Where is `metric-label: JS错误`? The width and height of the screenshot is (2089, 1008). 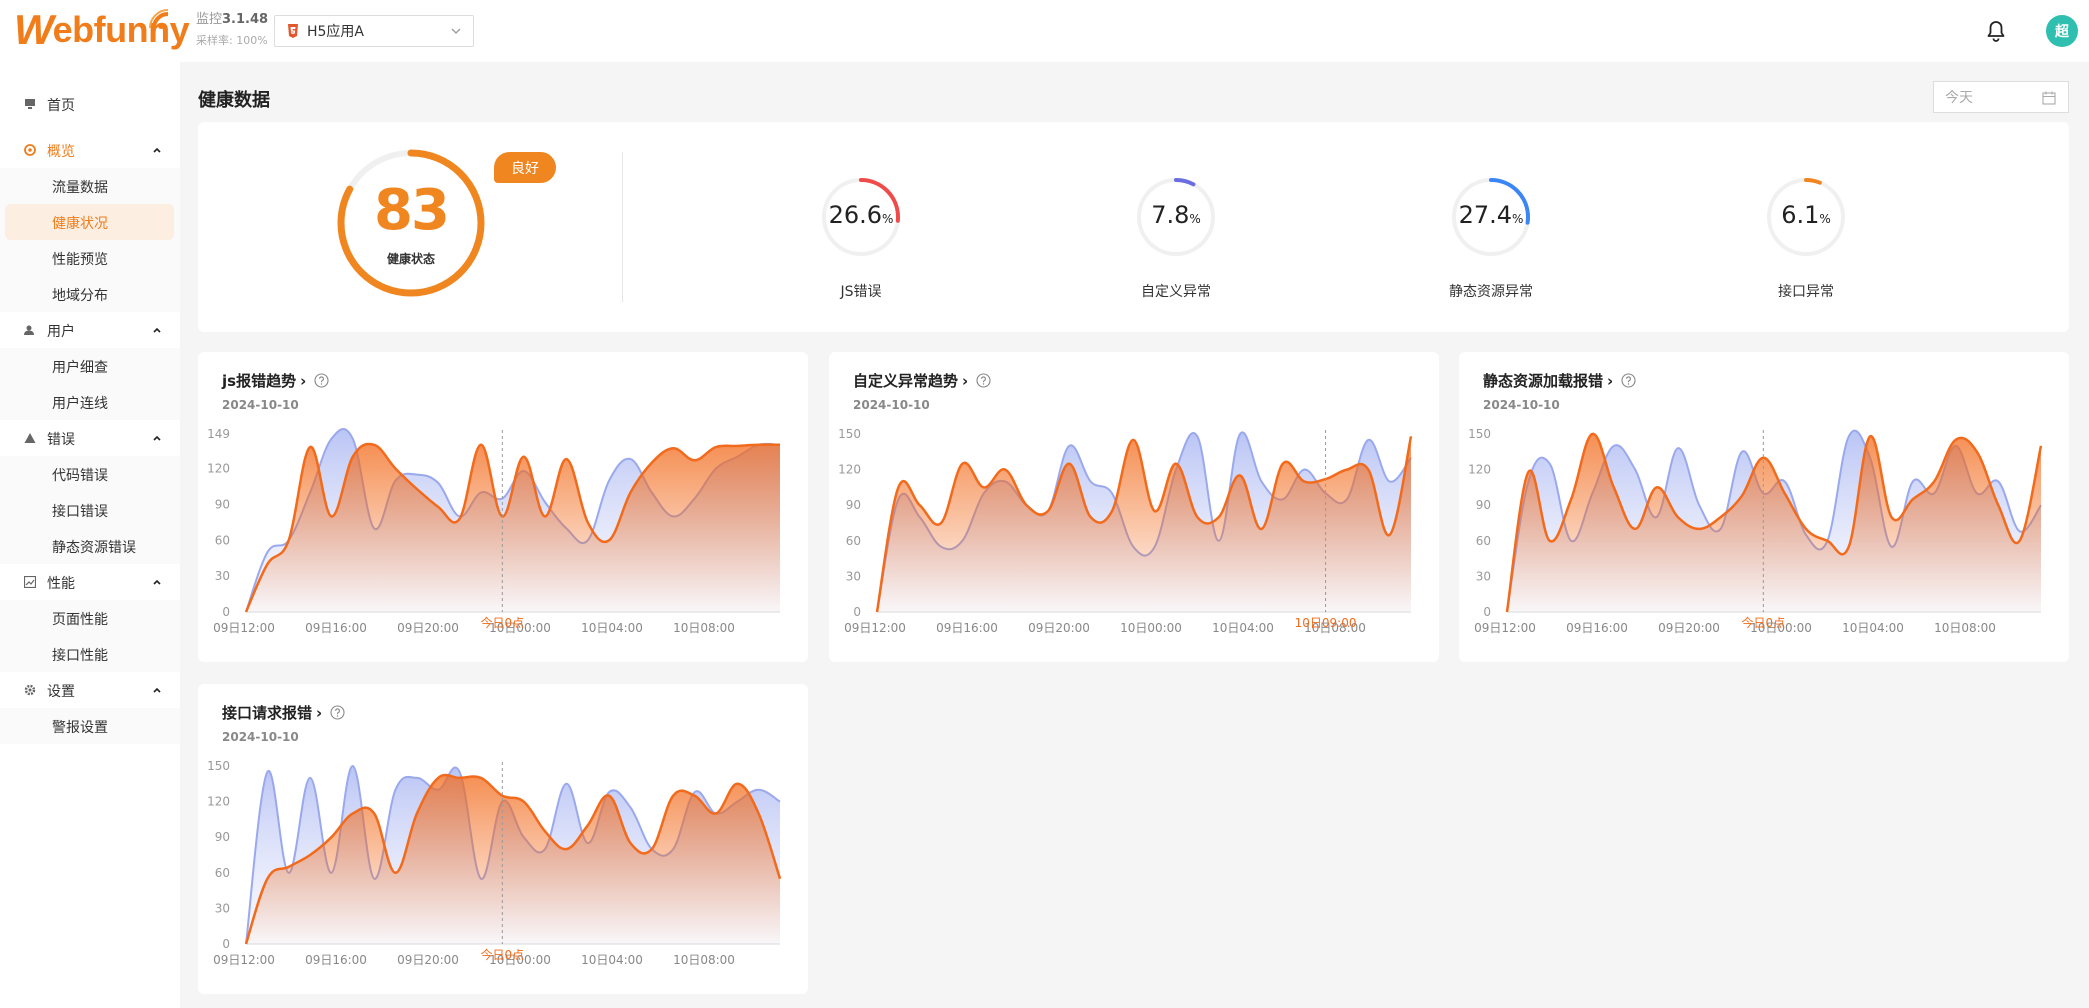
metric-label: JS错误 is located at coordinates (861, 292).